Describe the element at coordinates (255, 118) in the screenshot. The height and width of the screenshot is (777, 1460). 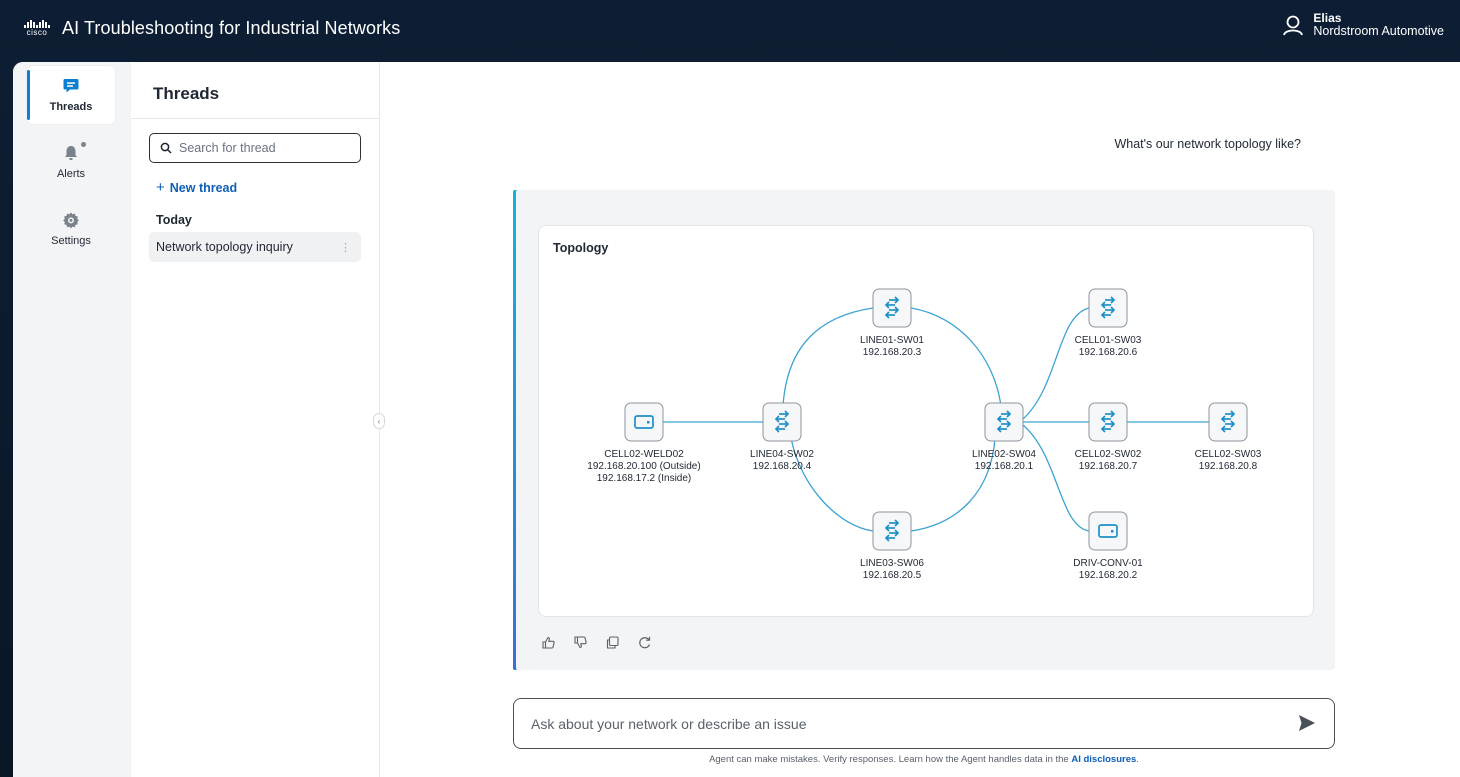
I see `divider` at that location.